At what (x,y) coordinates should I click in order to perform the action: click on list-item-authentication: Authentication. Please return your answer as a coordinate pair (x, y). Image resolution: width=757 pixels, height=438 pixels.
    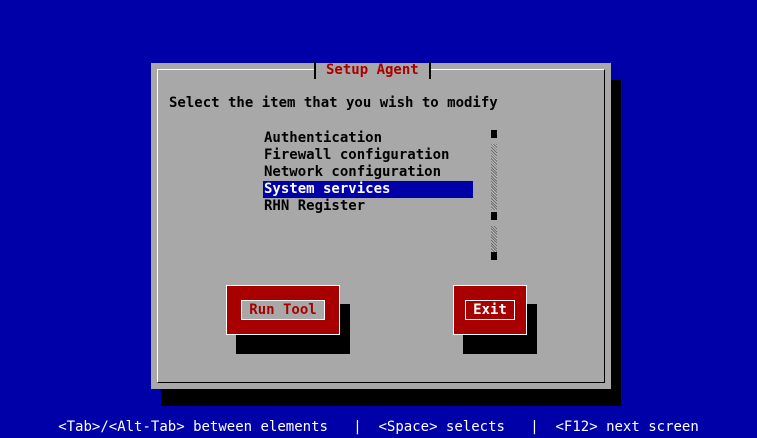
    Looking at the image, I should click on (368, 138).